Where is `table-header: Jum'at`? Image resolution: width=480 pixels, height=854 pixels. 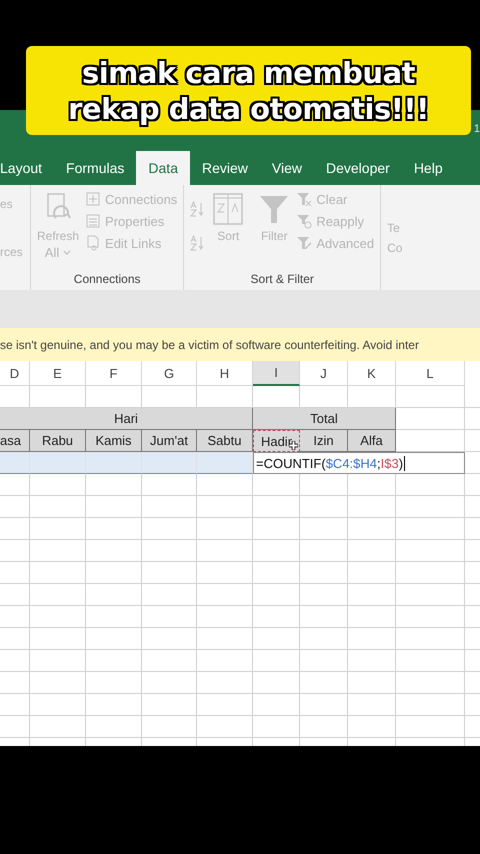 table-header: Jum'at is located at coordinates (169, 441).